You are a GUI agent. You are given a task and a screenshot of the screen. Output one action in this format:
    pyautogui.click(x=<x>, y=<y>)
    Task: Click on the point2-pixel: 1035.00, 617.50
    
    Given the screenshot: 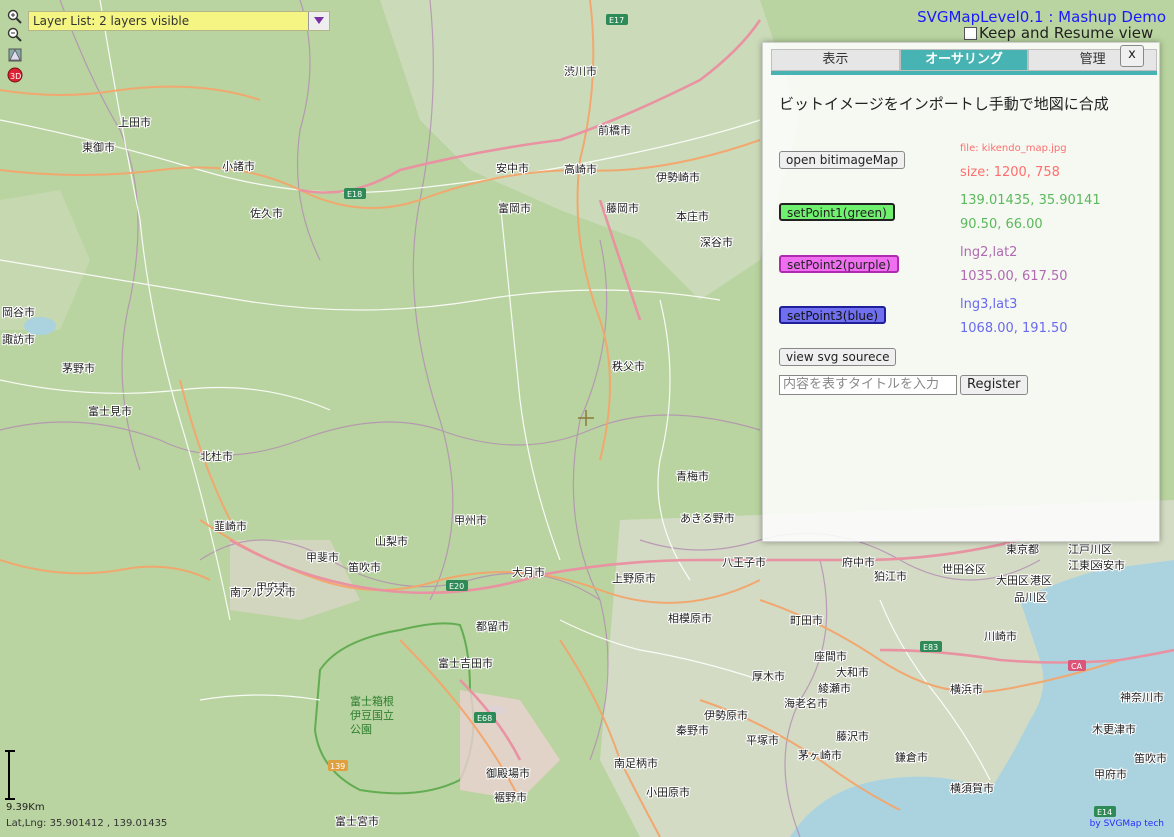 What is the action you would take?
    pyautogui.click(x=1014, y=276)
    